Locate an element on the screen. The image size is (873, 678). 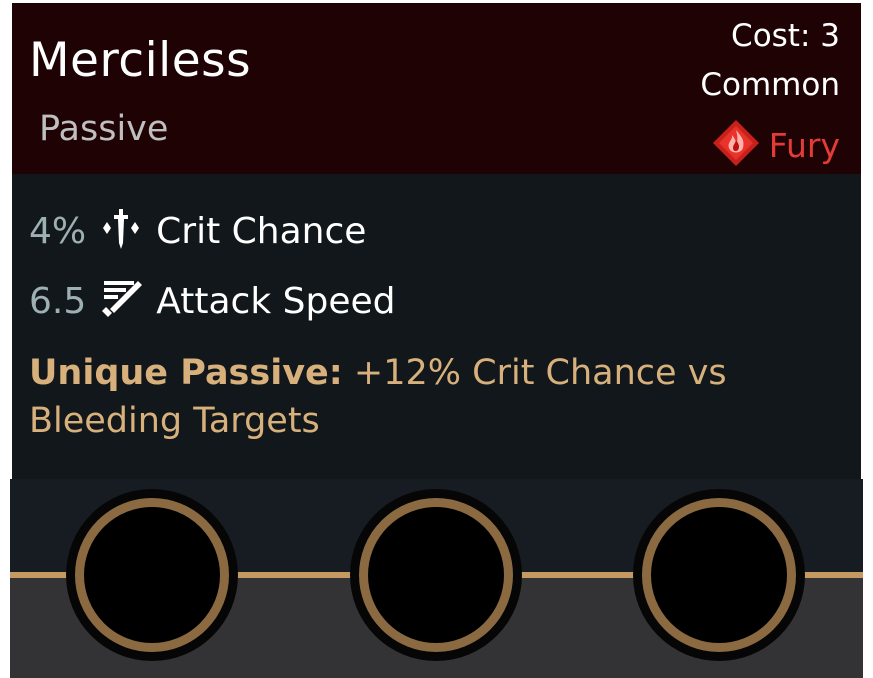
stat-label: Crit Chance is located at coordinates (261, 231).